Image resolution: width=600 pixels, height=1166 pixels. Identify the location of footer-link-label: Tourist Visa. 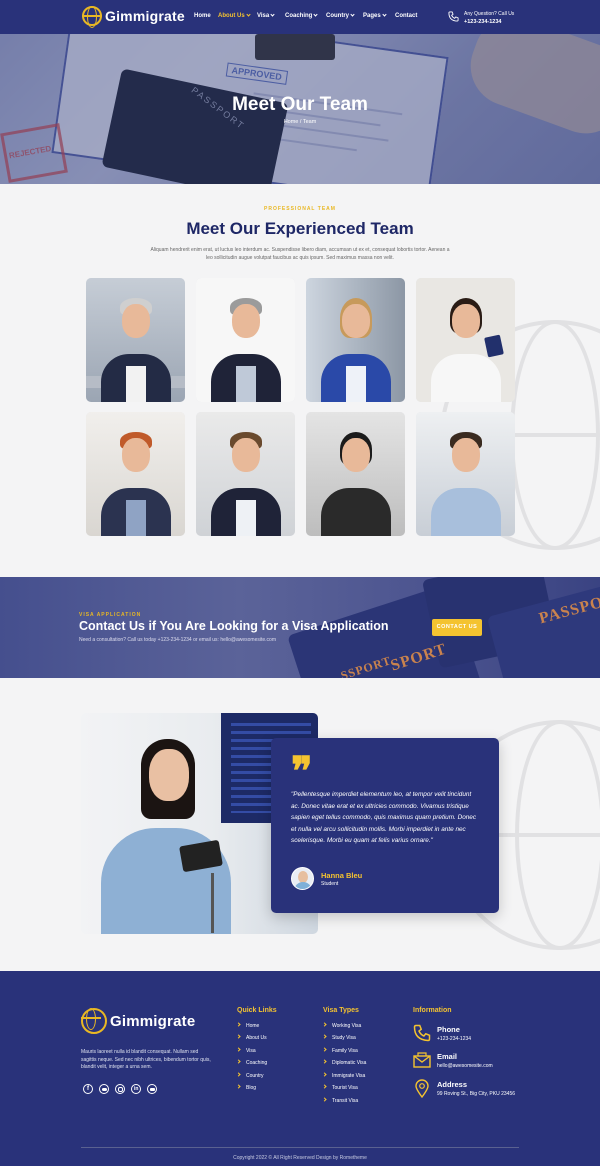
(345, 1088).